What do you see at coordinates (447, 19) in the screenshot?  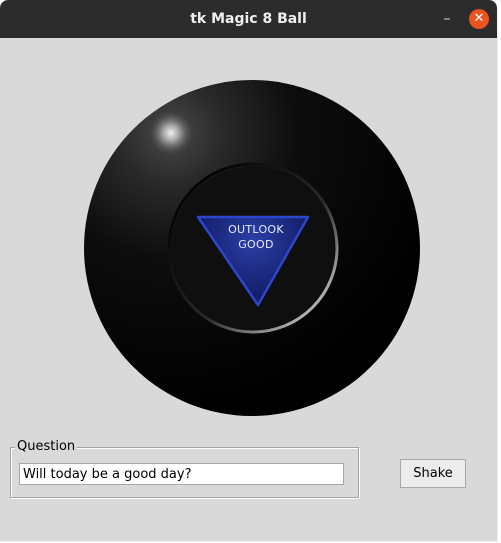 I see `minimize-button: –` at bounding box center [447, 19].